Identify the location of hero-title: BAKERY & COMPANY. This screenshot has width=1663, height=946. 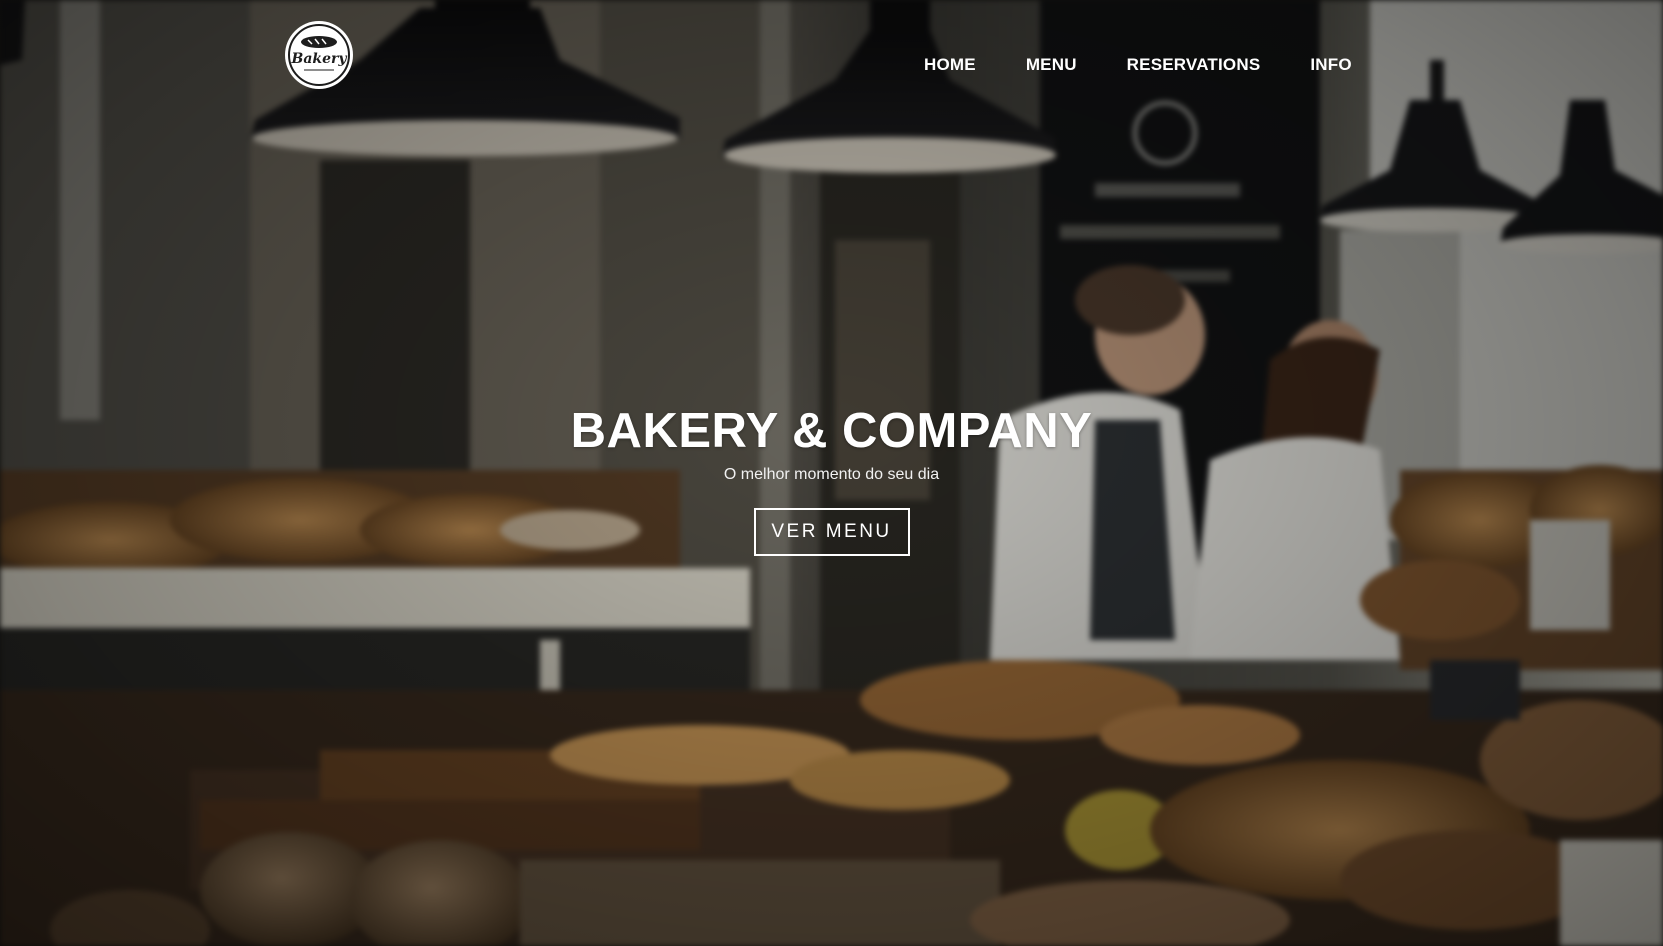
(831, 431).